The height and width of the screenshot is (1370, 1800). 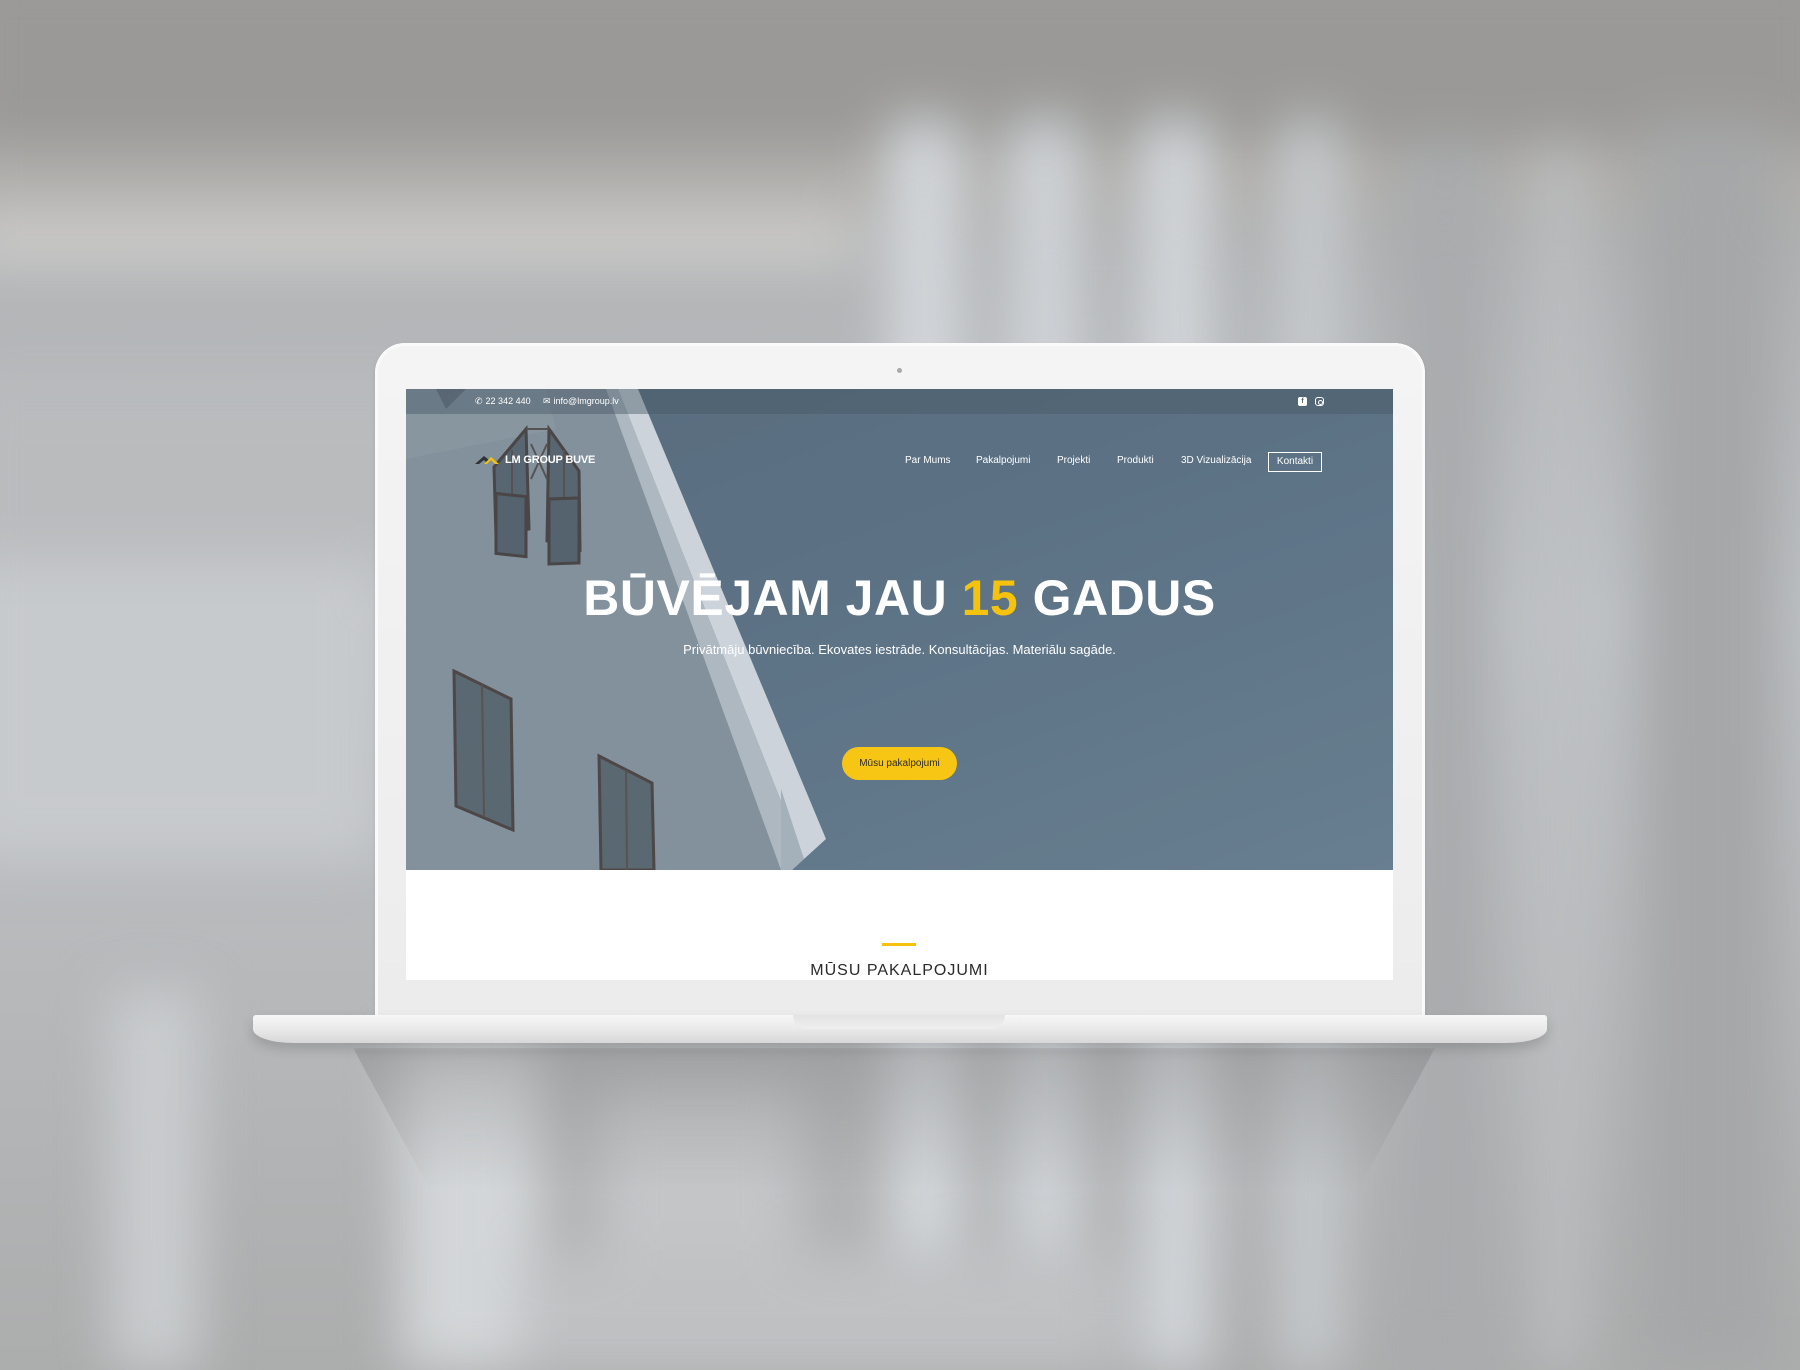 What do you see at coordinates (990, 598) in the screenshot?
I see `hero-title-accent: 15` at bounding box center [990, 598].